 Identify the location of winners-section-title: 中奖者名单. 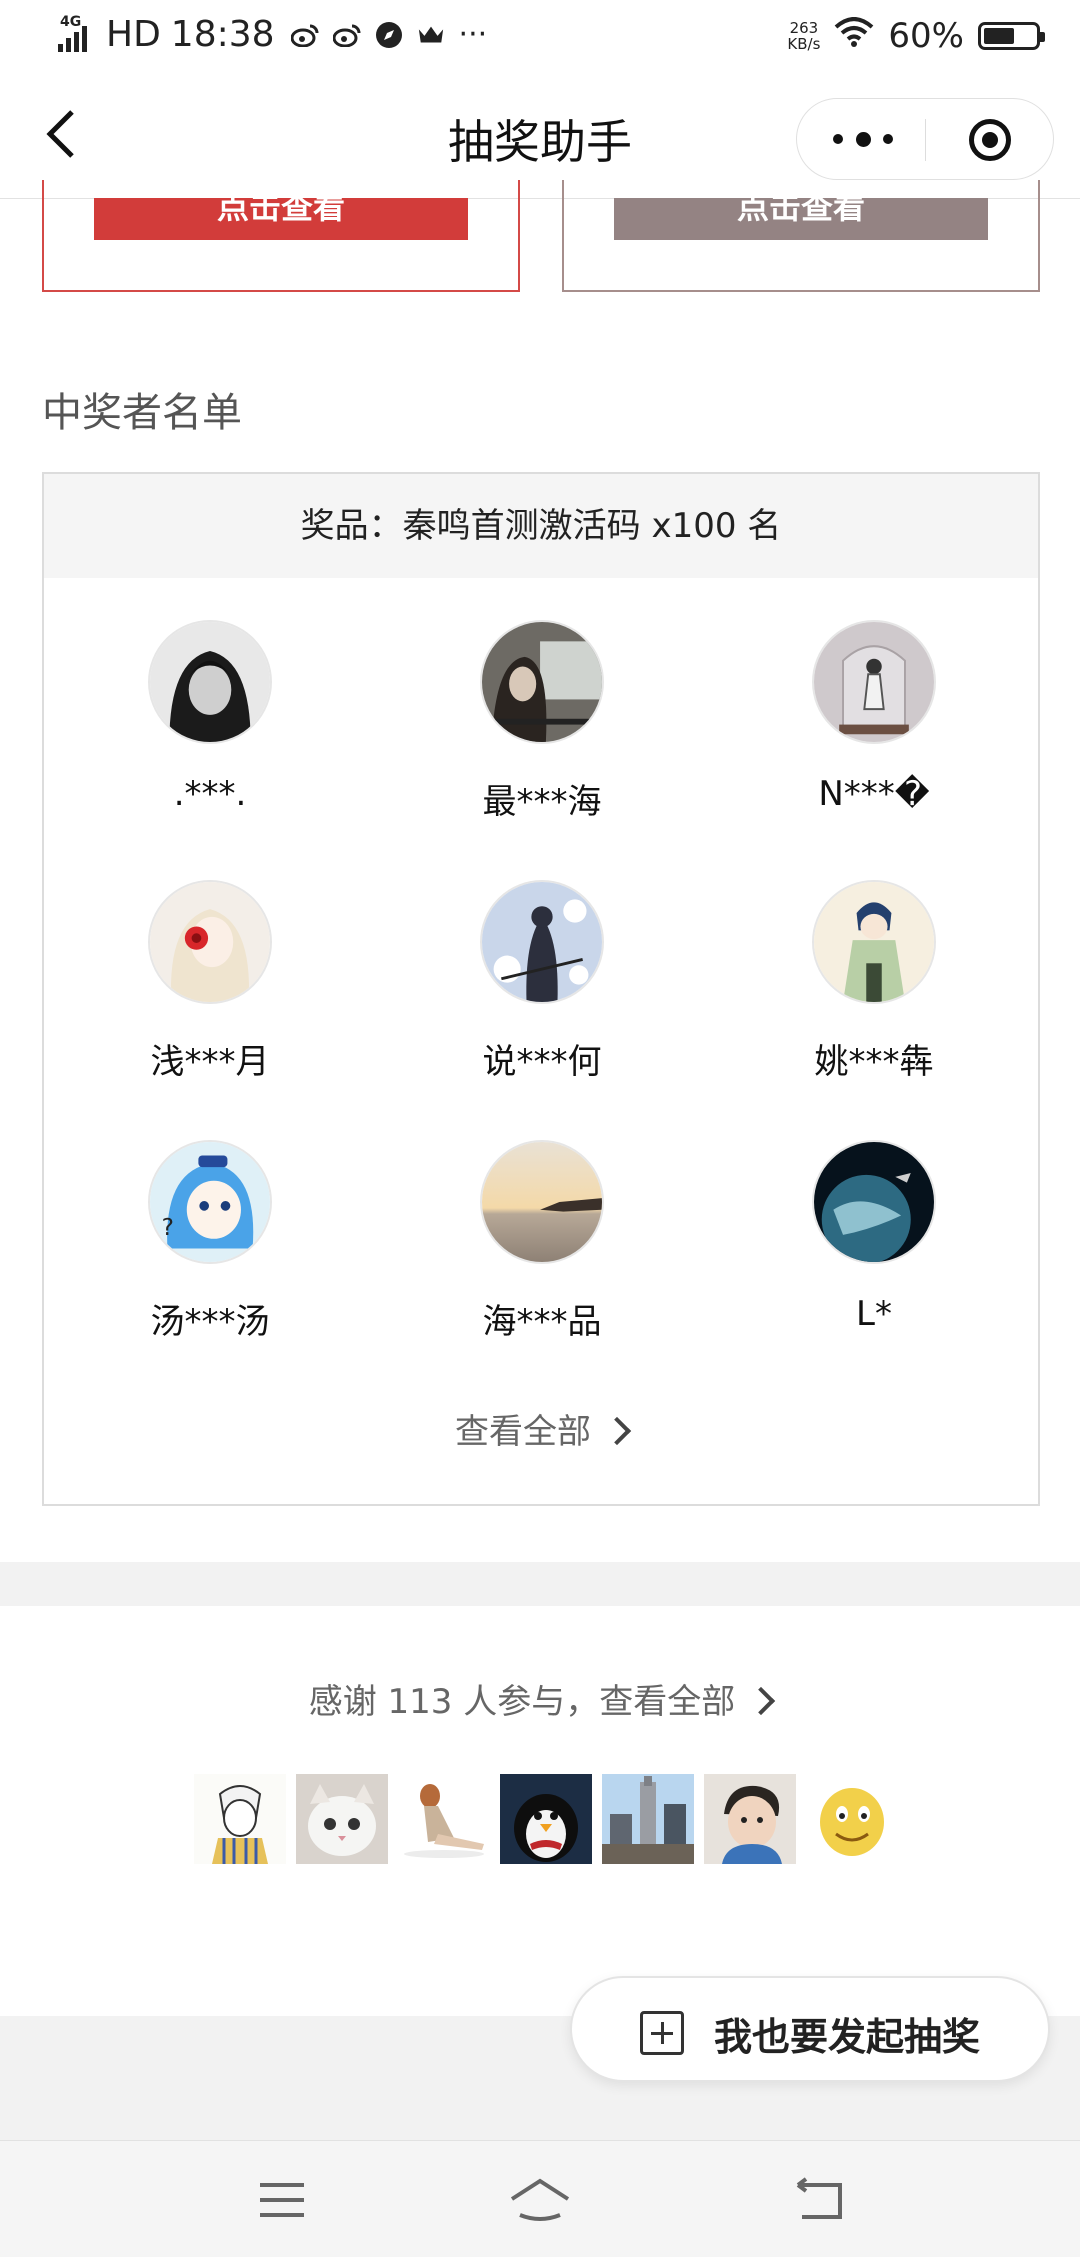
(142, 413).